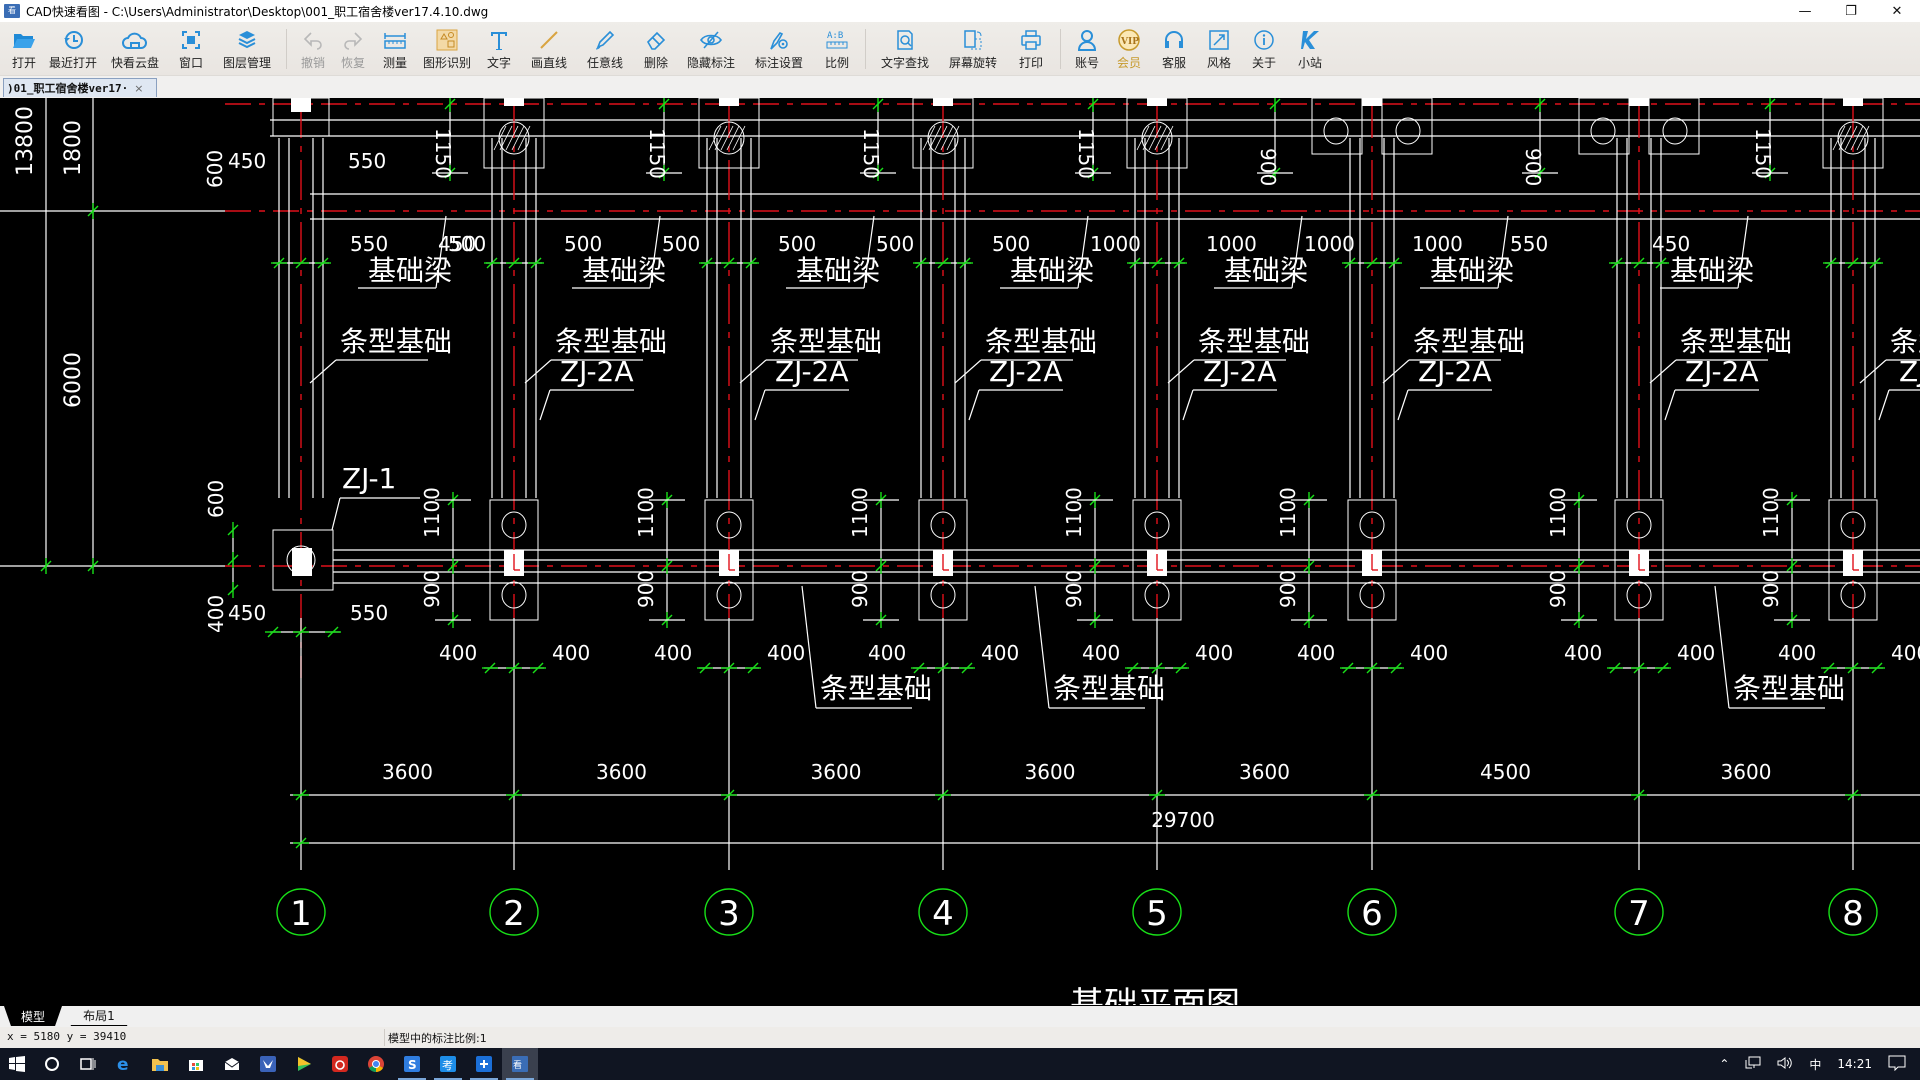 This screenshot has height=1080, width=1920. Describe the element at coordinates (1854, 1064) in the screenshot. I see `clock: 14:21` at that location.